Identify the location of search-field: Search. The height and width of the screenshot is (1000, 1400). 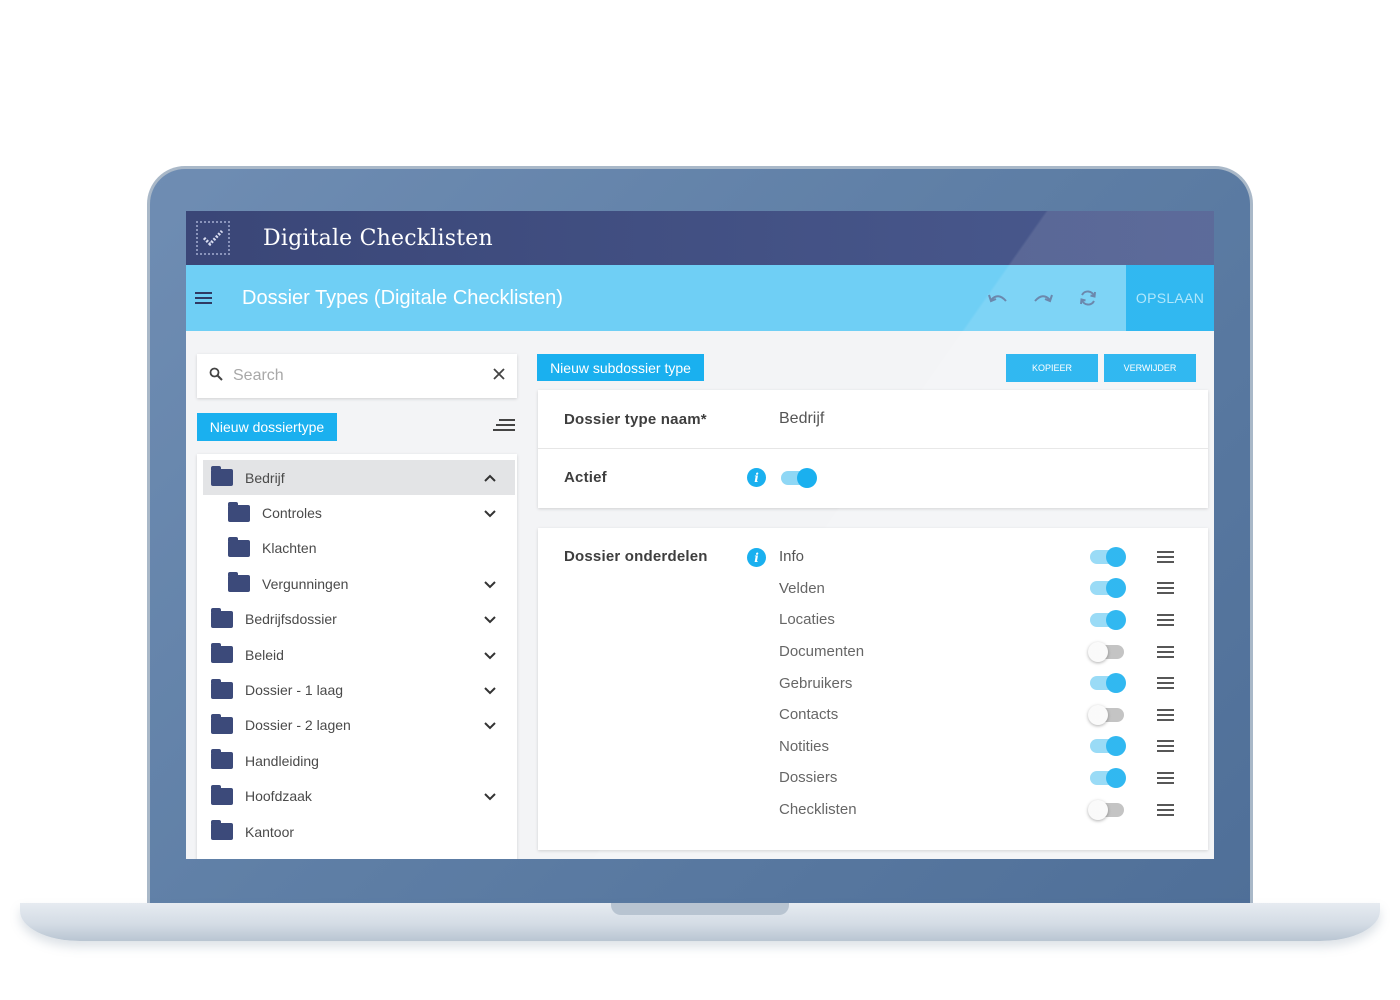
(357, 376).